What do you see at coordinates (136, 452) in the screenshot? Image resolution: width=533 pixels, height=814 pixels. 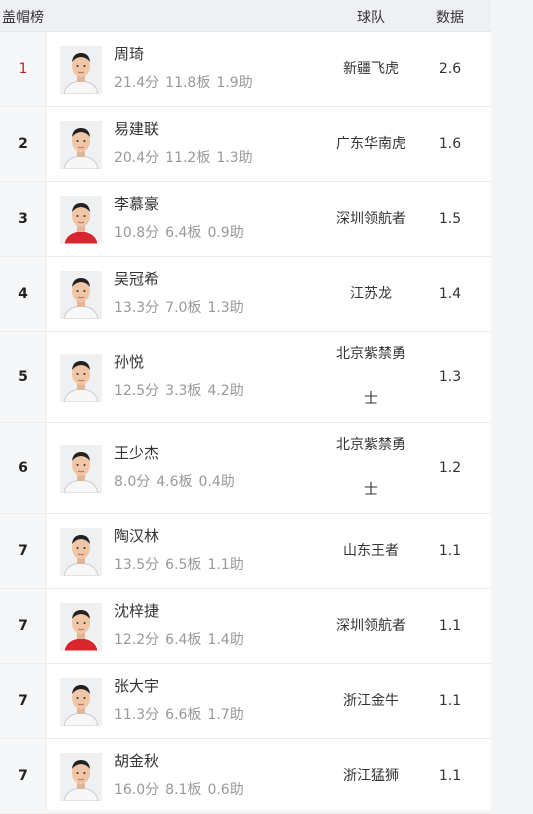 I see `player-name: 王少杰` at bounding box center [136, 452].